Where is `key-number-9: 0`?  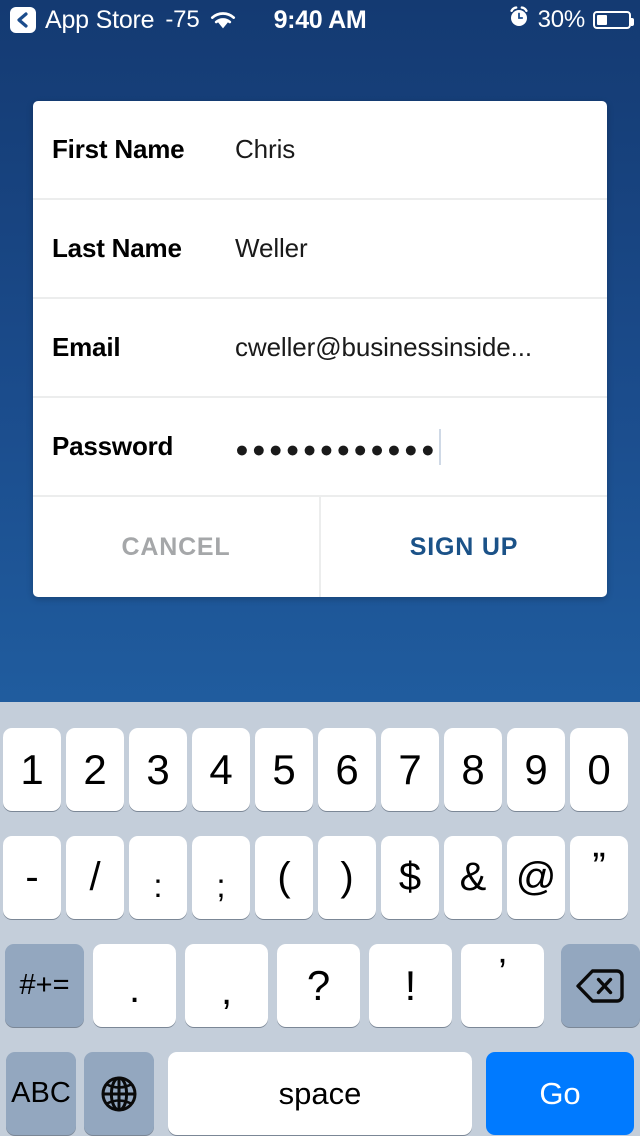 key-number-9: 0 is located at coordinates (599, 769).